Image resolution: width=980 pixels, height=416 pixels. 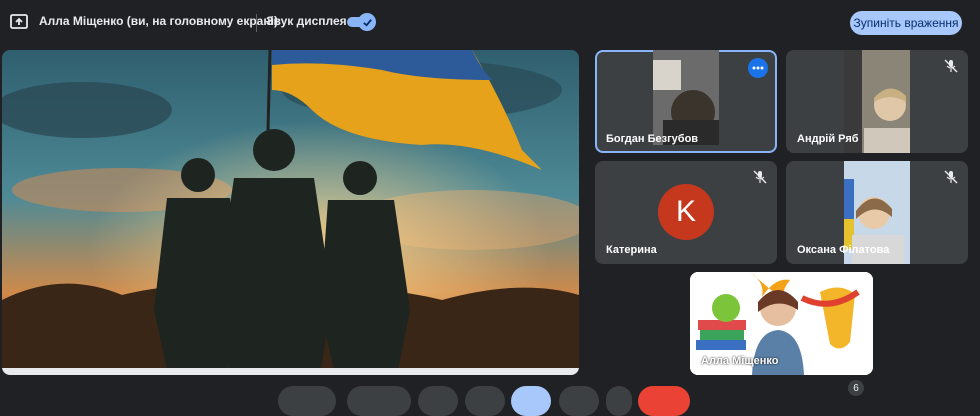 What do you see at coordinates (306, 21) in the screenshot?
I see `display-sound-label: Звук дисплея` at bounding box center [306, 21].